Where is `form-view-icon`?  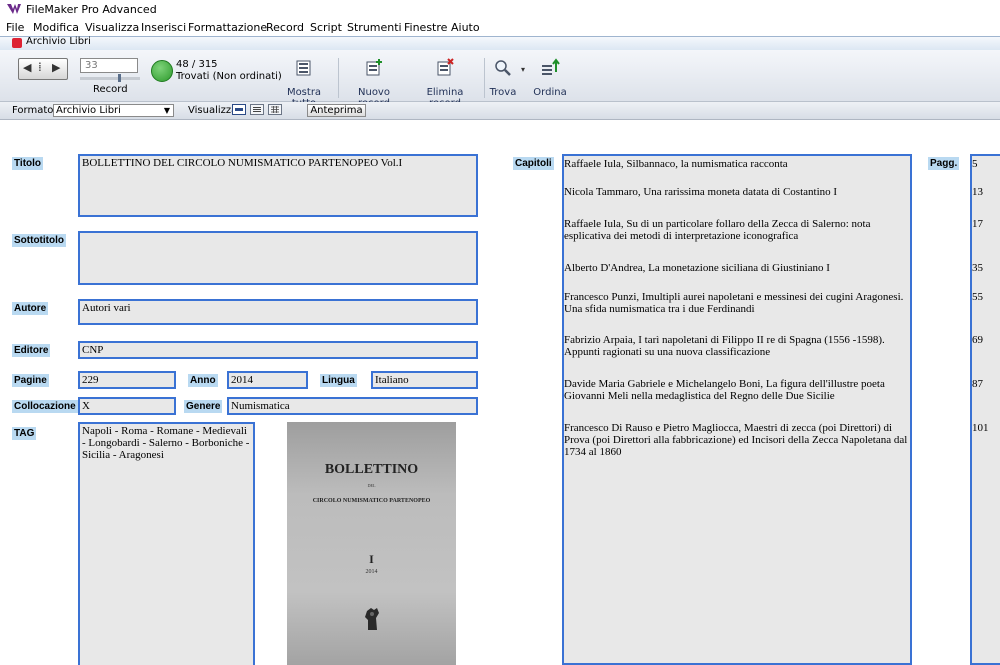
form-view-icon is located at coordinates (239, 109).